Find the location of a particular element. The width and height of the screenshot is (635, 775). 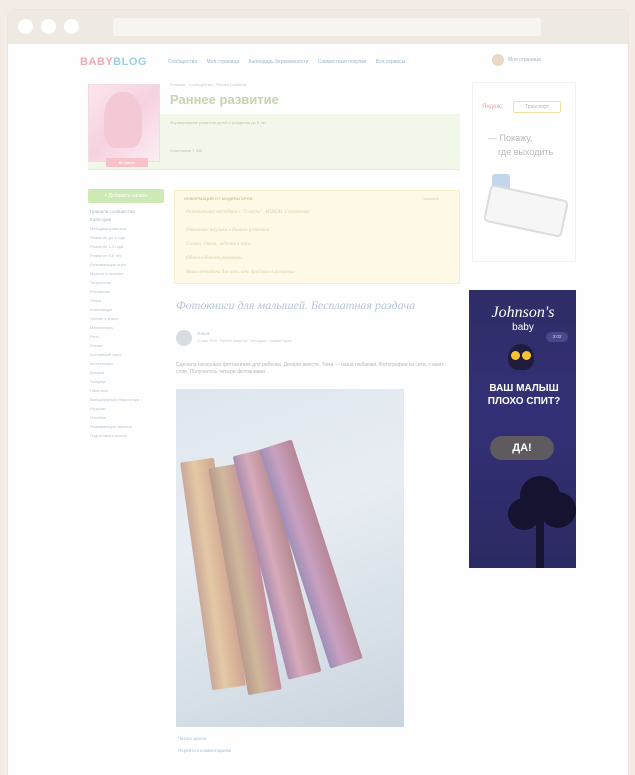

community-rules-link: Правила сообщества is located at coordinates (127, 211).